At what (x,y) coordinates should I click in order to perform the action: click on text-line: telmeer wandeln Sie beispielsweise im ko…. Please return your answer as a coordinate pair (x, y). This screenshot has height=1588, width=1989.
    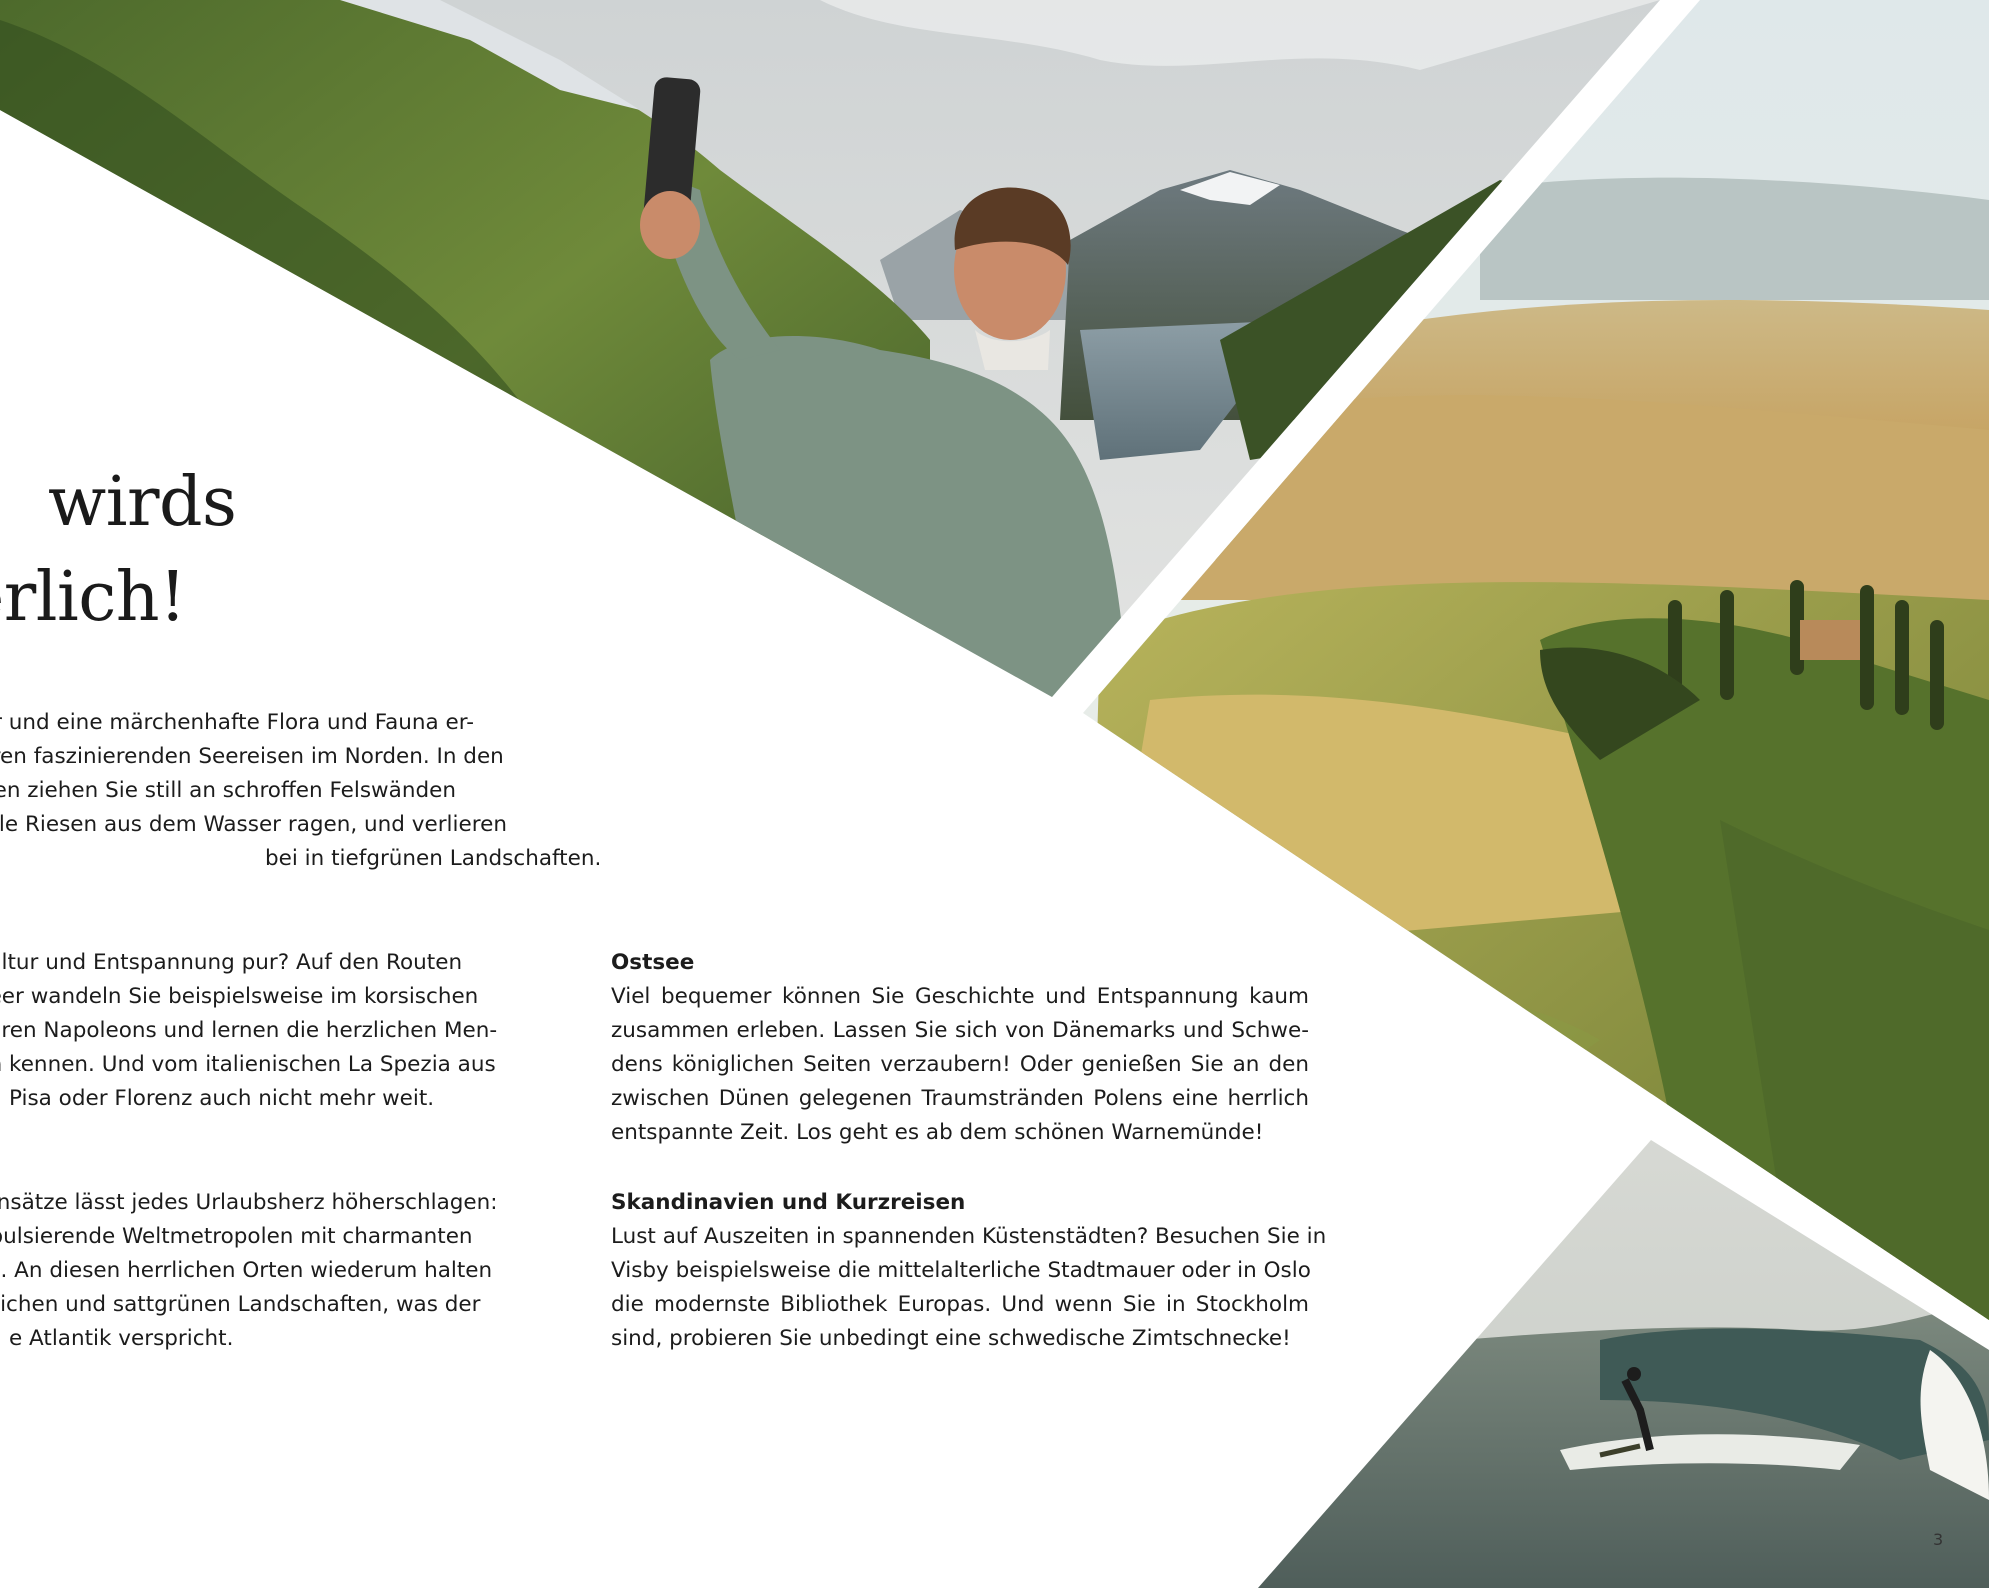
    Looking at the image, I should click on (239, 996).